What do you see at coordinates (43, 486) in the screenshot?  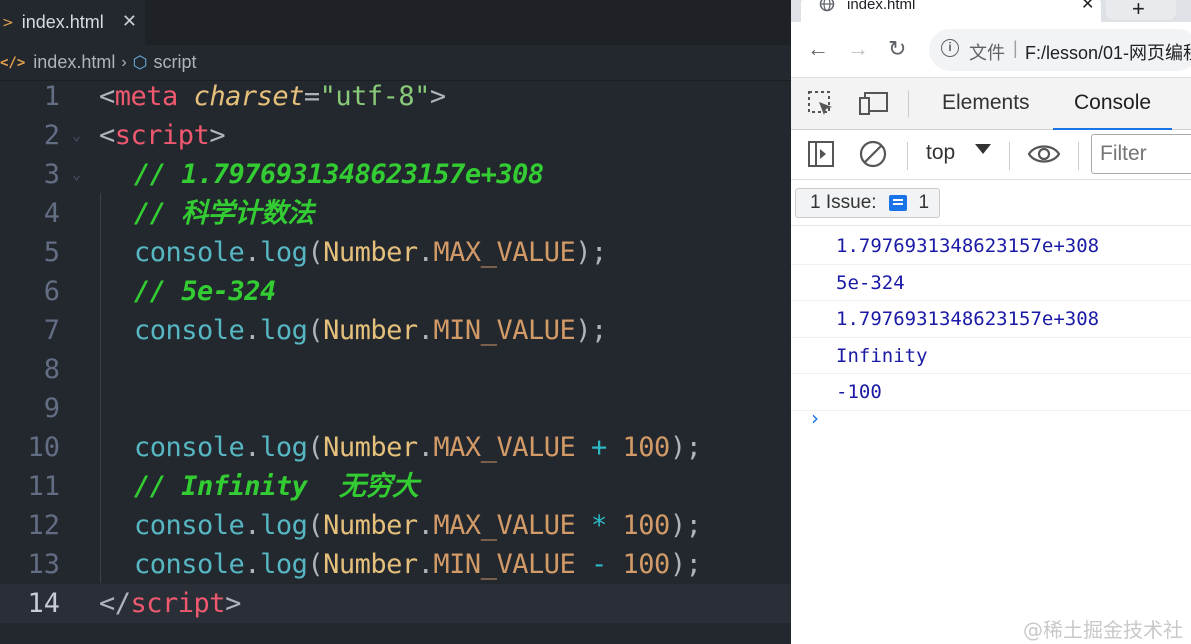 I see `line-number: 11` at bounding box center [43, 486].